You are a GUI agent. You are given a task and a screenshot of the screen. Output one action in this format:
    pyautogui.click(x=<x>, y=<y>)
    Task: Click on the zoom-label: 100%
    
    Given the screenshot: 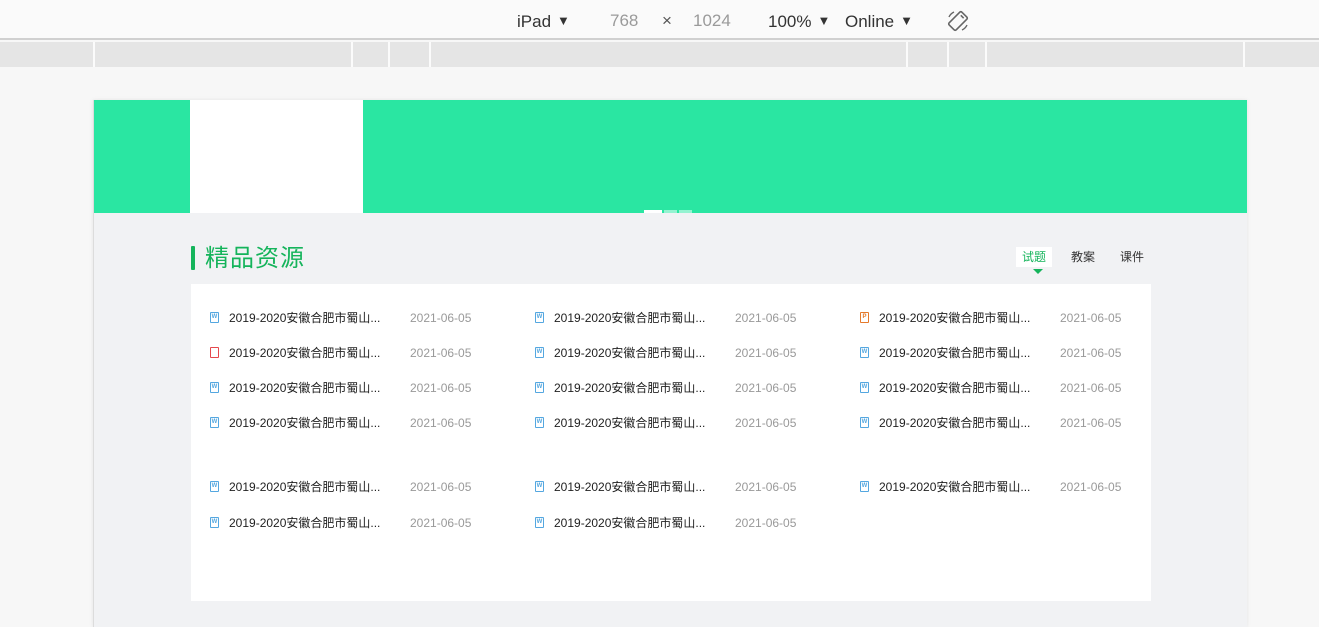 What is the action you would take?
    pyautogui.click(x=790, y=21)
    